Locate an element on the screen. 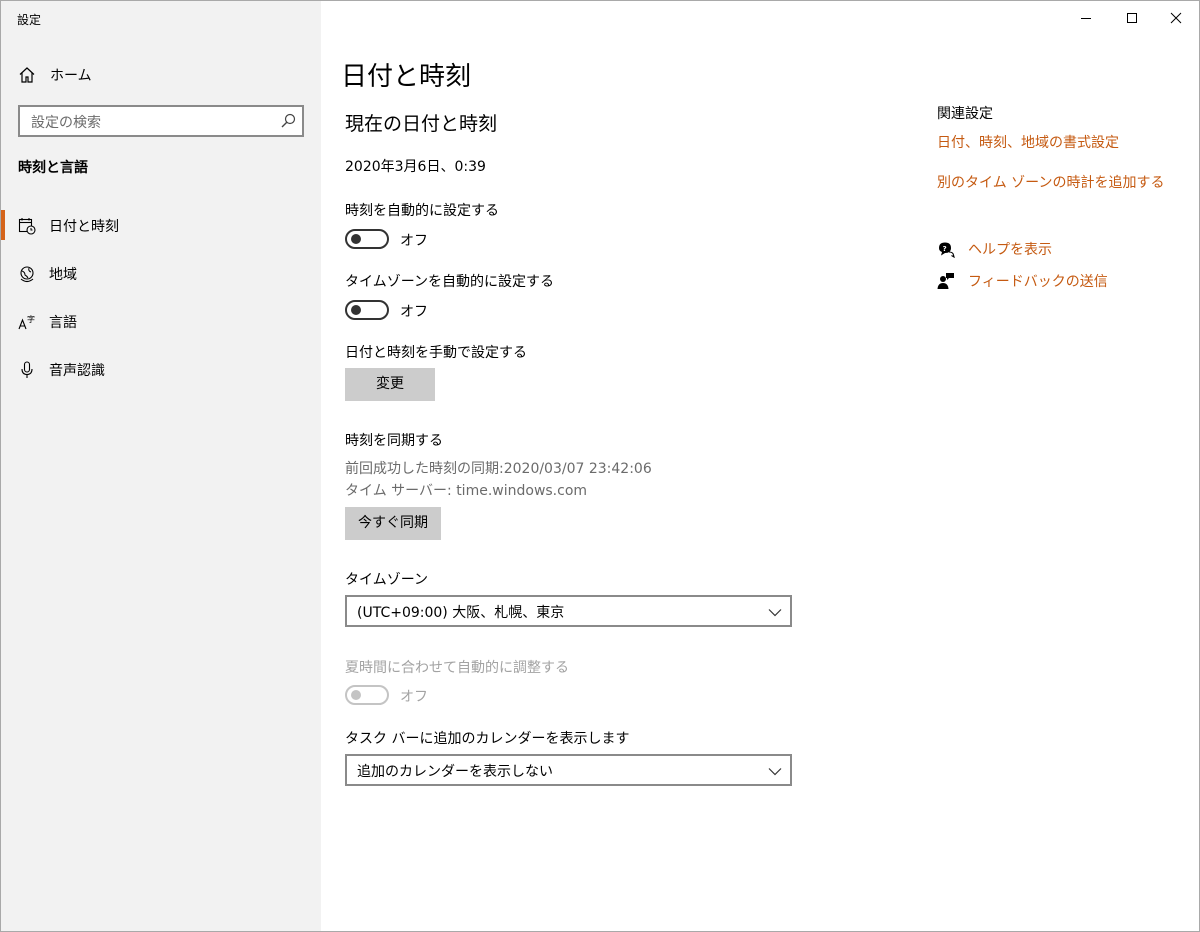  maximize-button is located at coordinates (1132, 18).